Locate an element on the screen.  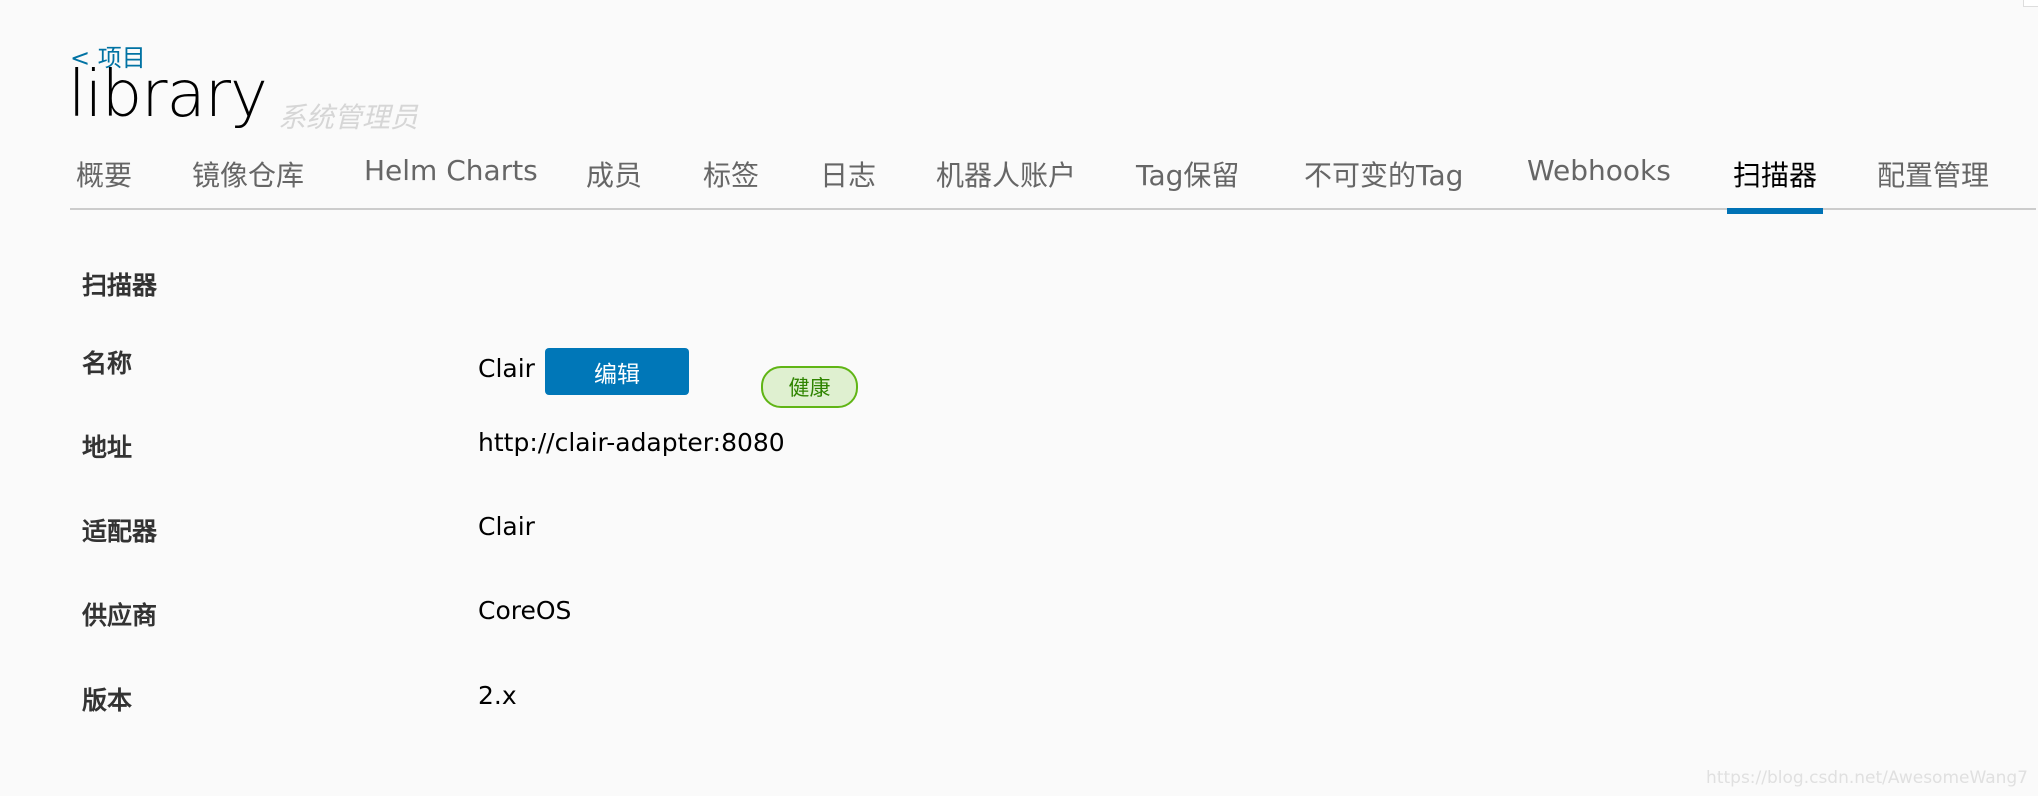
tab-immutable-tag: 不可变的Tag is located at coordinates (1383, 180).